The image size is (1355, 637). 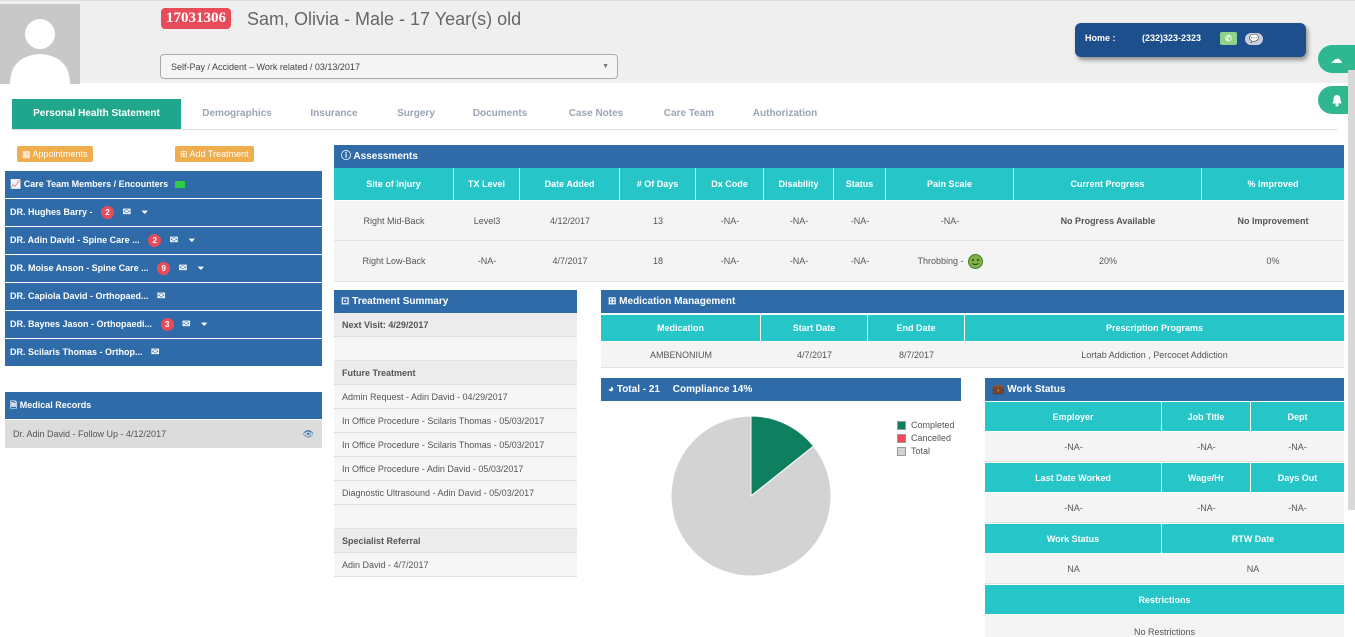 I want to click on column-header: Disability, so click(x=799, y=184).